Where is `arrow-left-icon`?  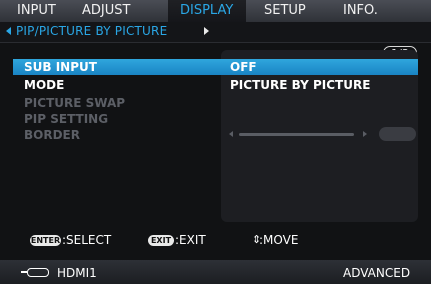
arrow-left-icon is located at coordinates (8, 31).